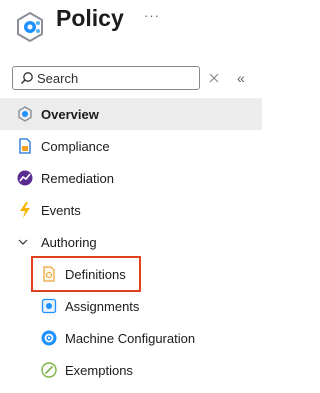  What do you see at coordinates (131, 242) in the screenshot?
I see `sidebar-group-authoring: Authoring` at bounding box center [131, 242].